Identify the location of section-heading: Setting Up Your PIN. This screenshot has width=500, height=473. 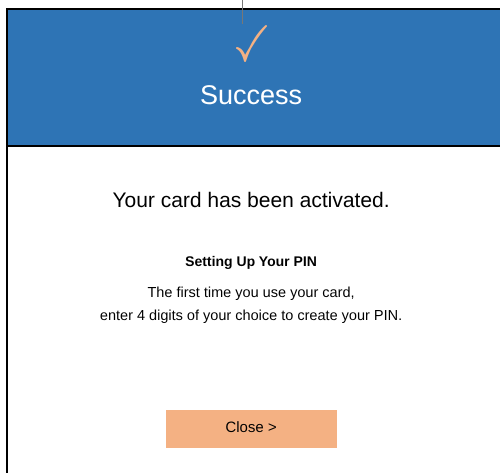
(251, 261).